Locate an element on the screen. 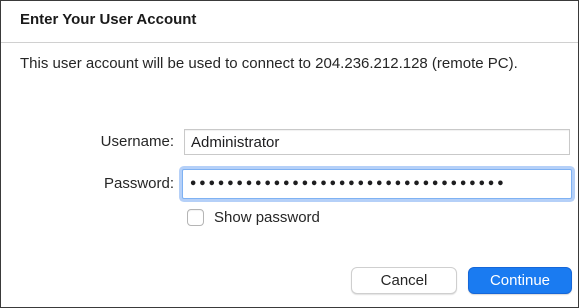 This screenshot has width=579, height=308. dialog-title: Enter Your User Account is located at coordinates (108, 19).